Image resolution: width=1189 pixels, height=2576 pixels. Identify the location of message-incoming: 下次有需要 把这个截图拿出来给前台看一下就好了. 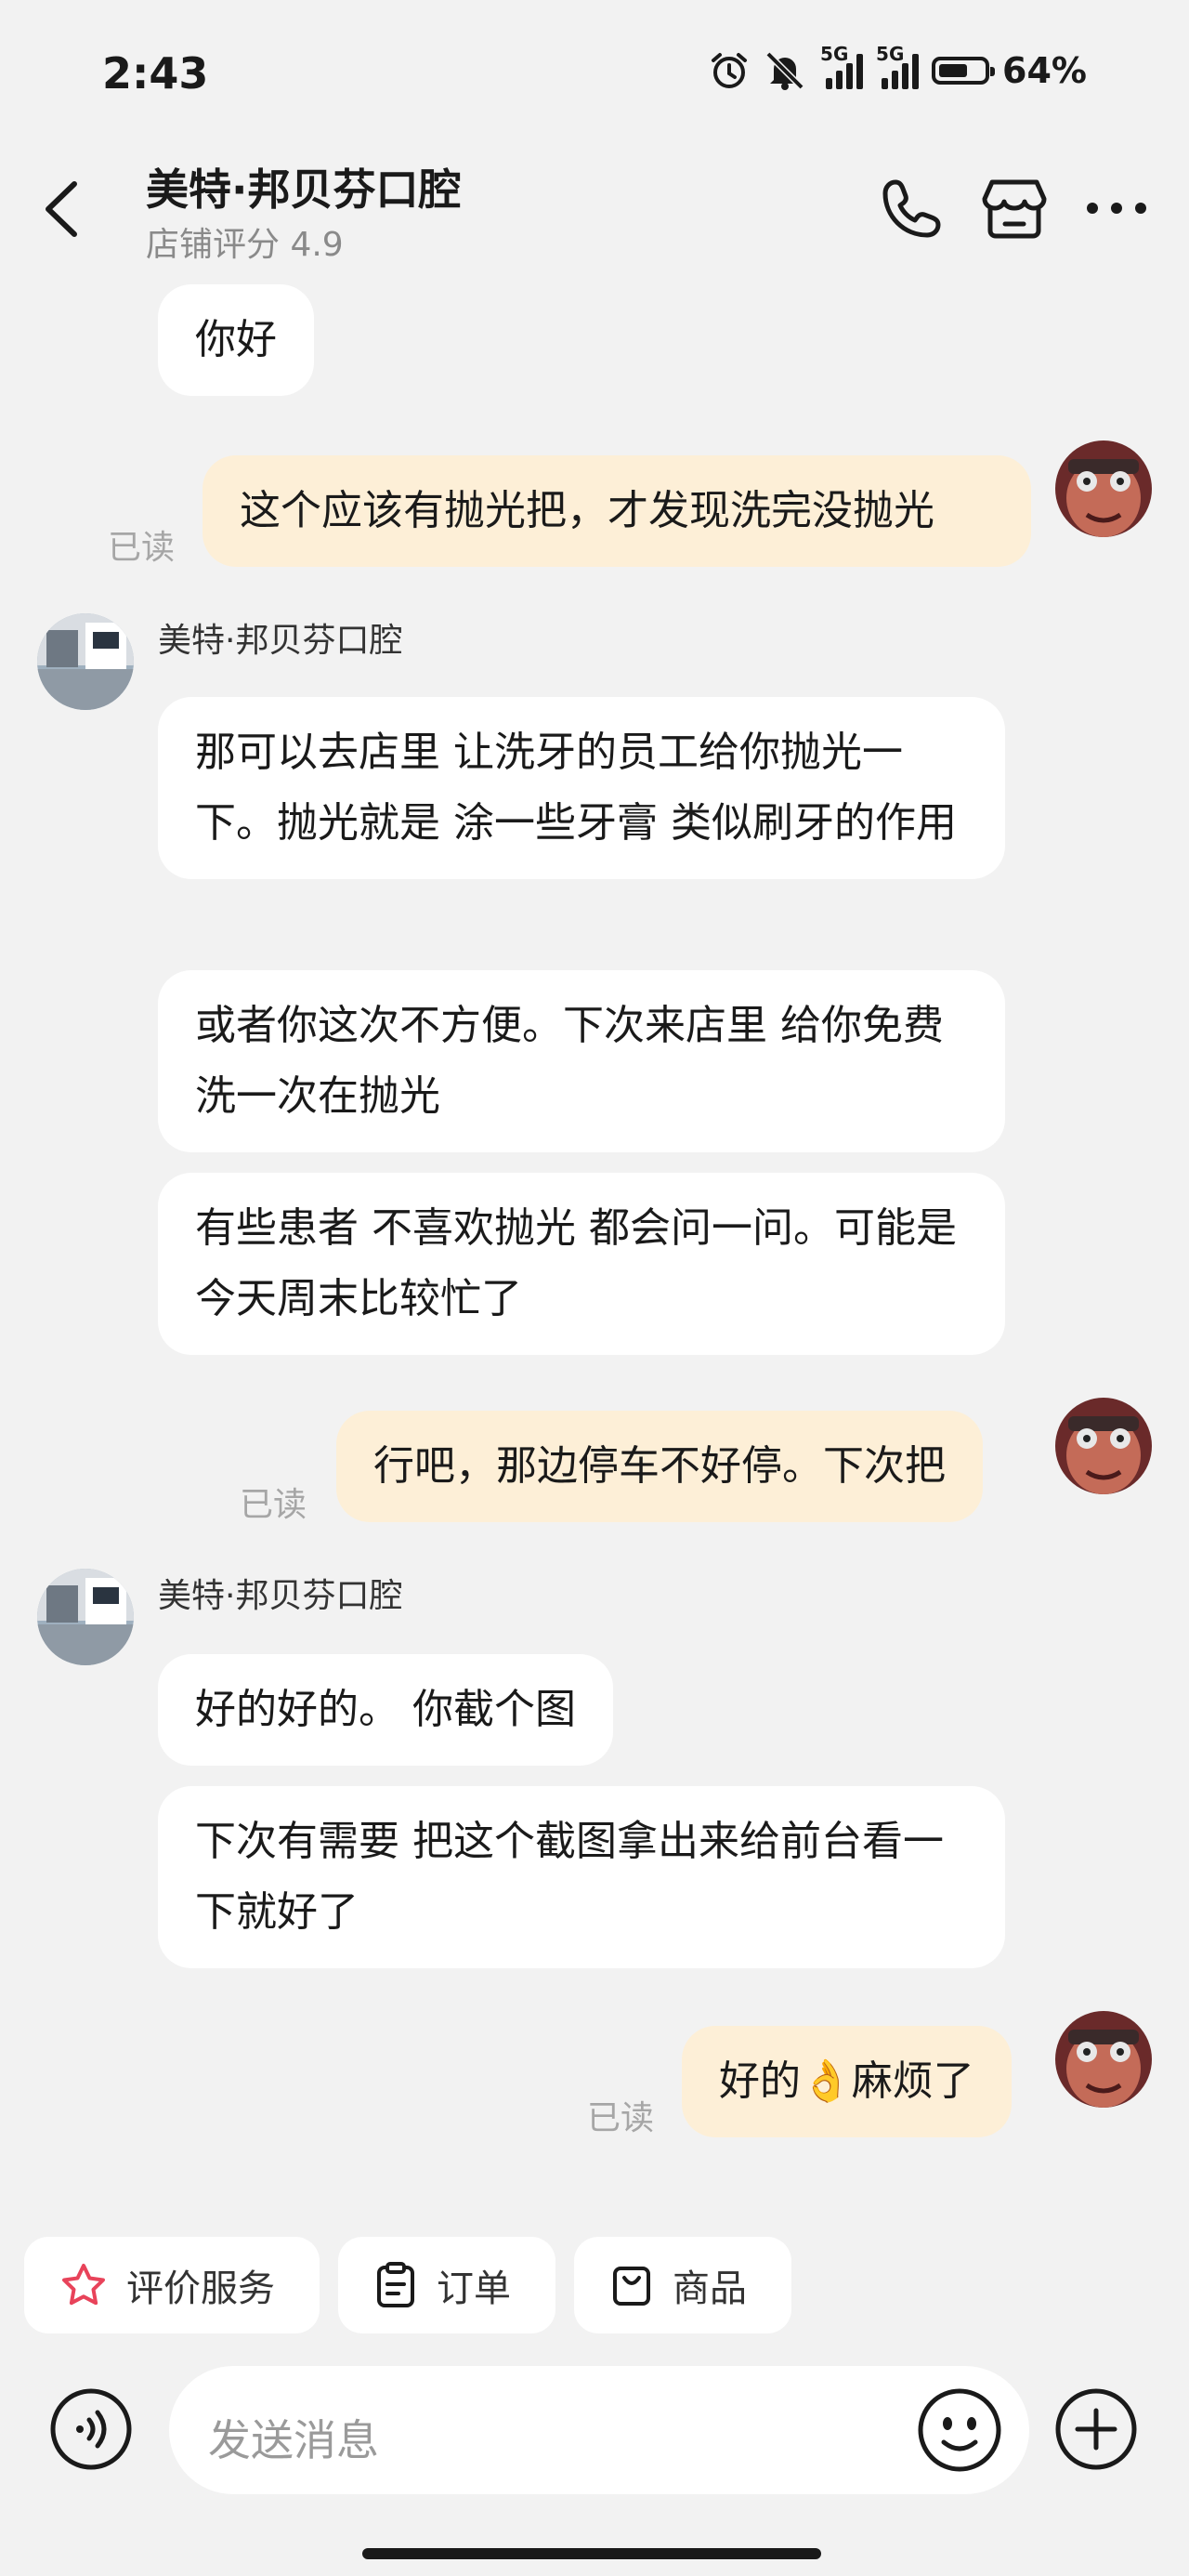
(581, 1877).